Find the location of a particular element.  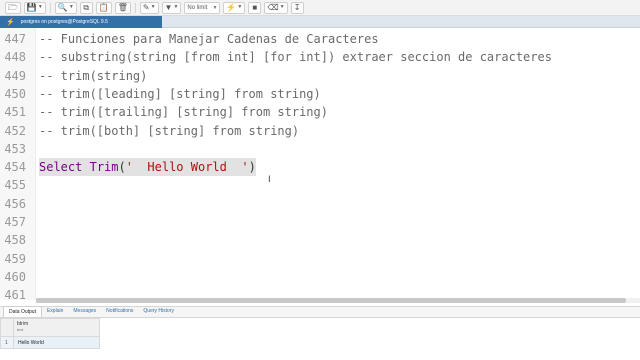

row-number: 1 is located at coordinates (7, 343).